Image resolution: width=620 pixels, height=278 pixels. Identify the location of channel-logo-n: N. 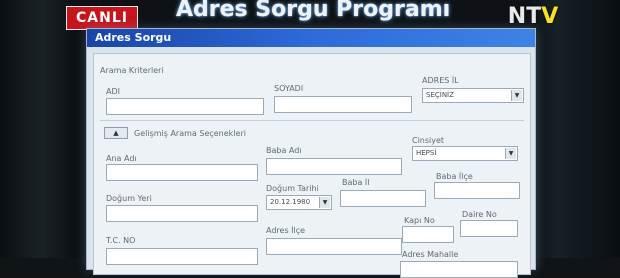
(517, 16).